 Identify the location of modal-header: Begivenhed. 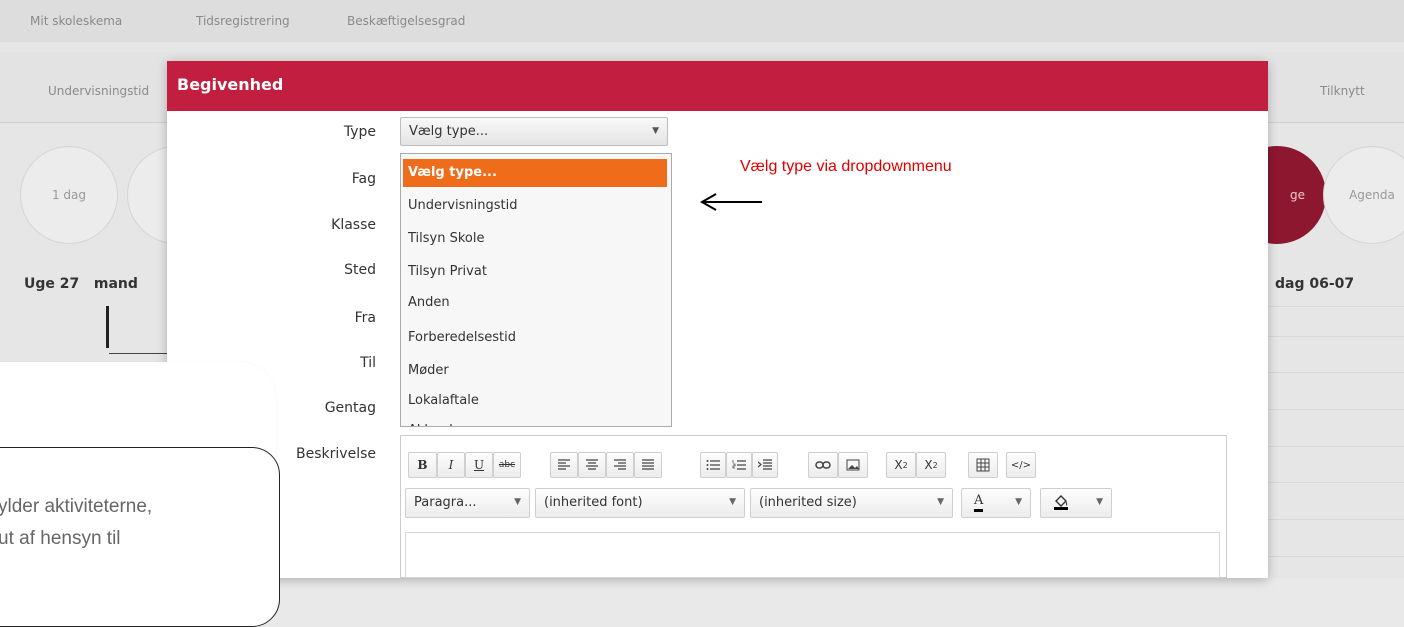
(717, 86).